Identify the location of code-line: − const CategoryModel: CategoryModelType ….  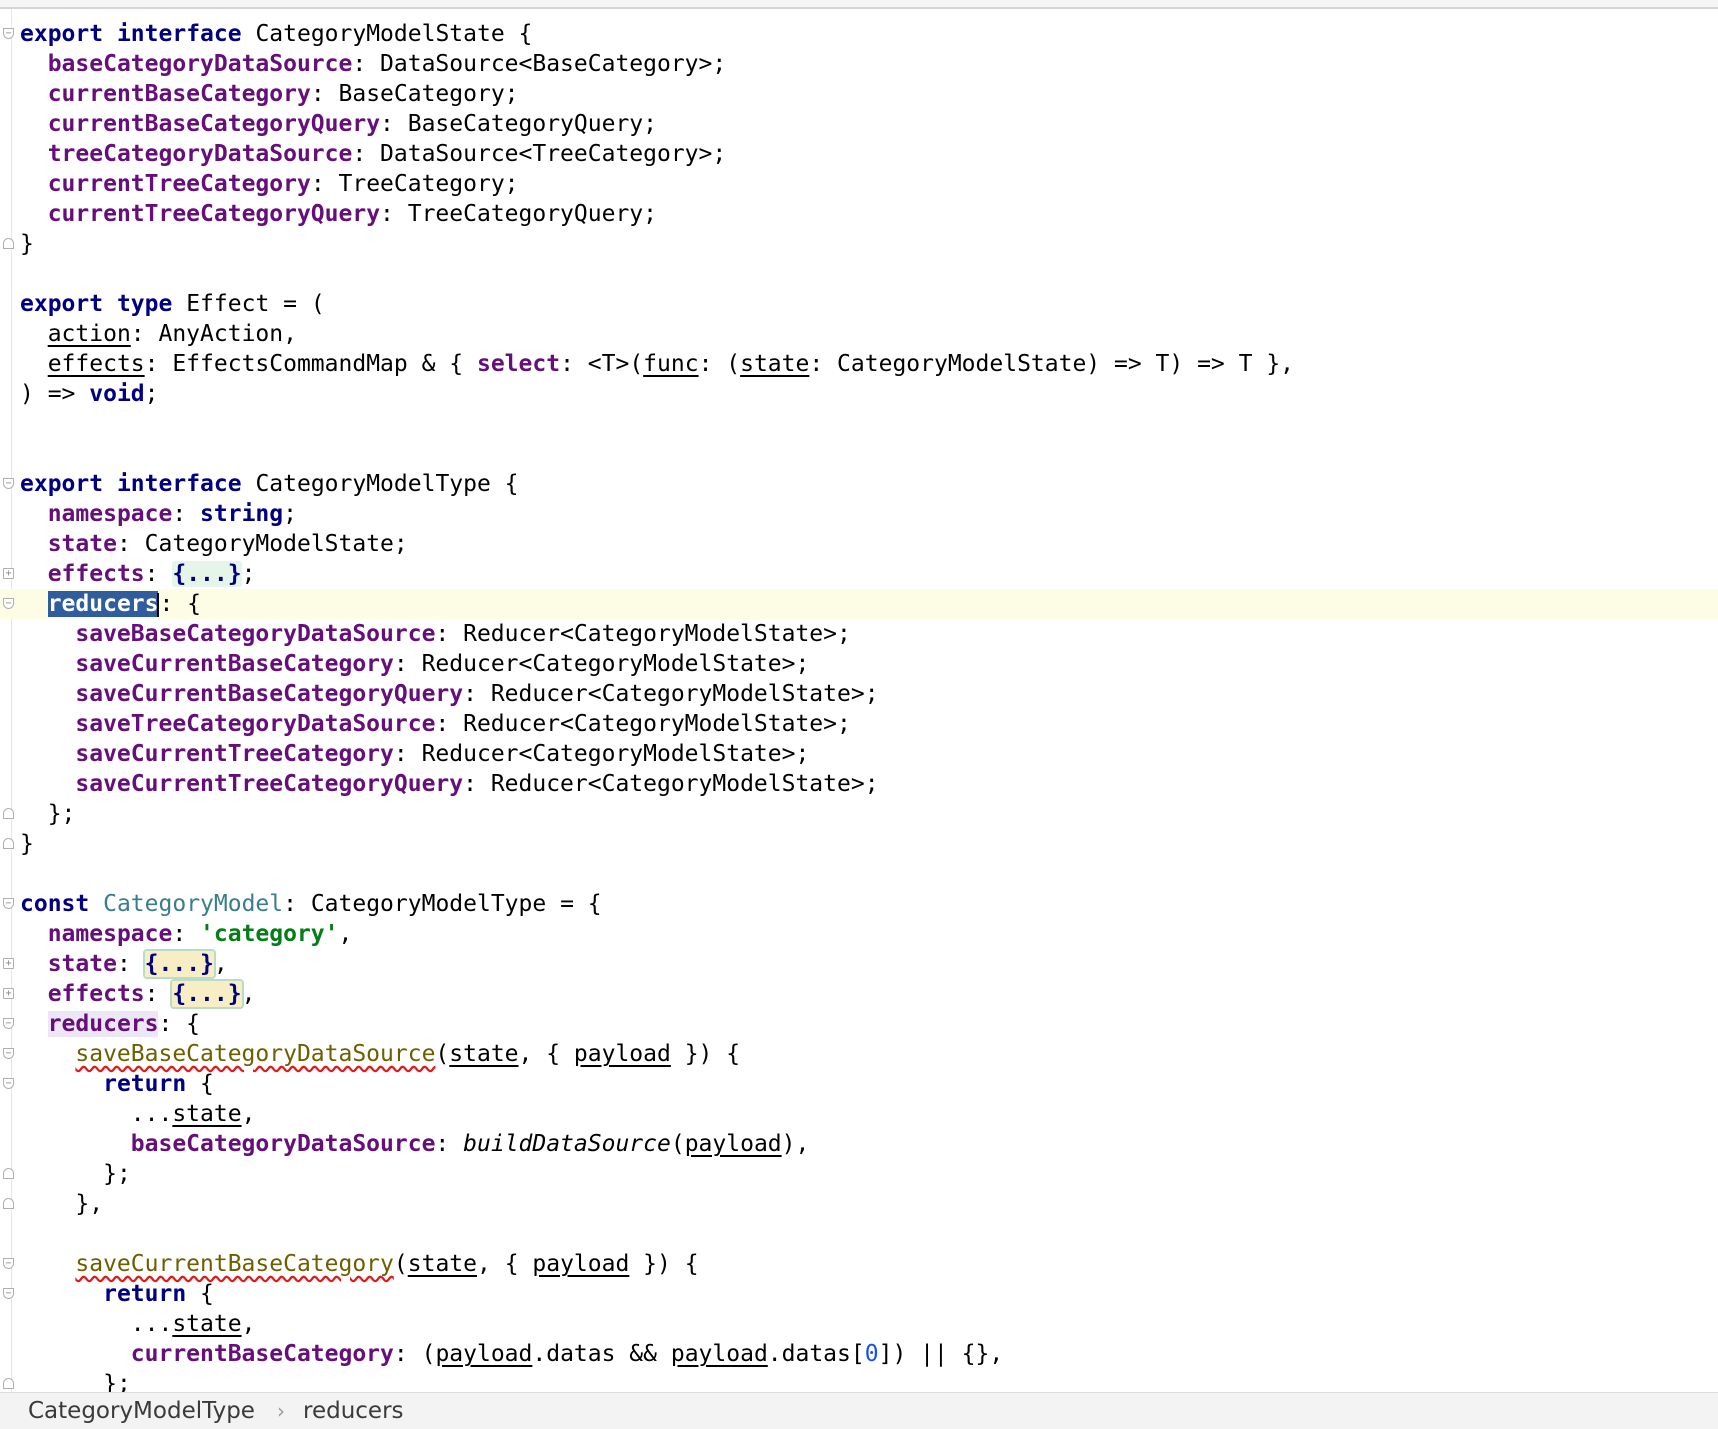
(859, 904).